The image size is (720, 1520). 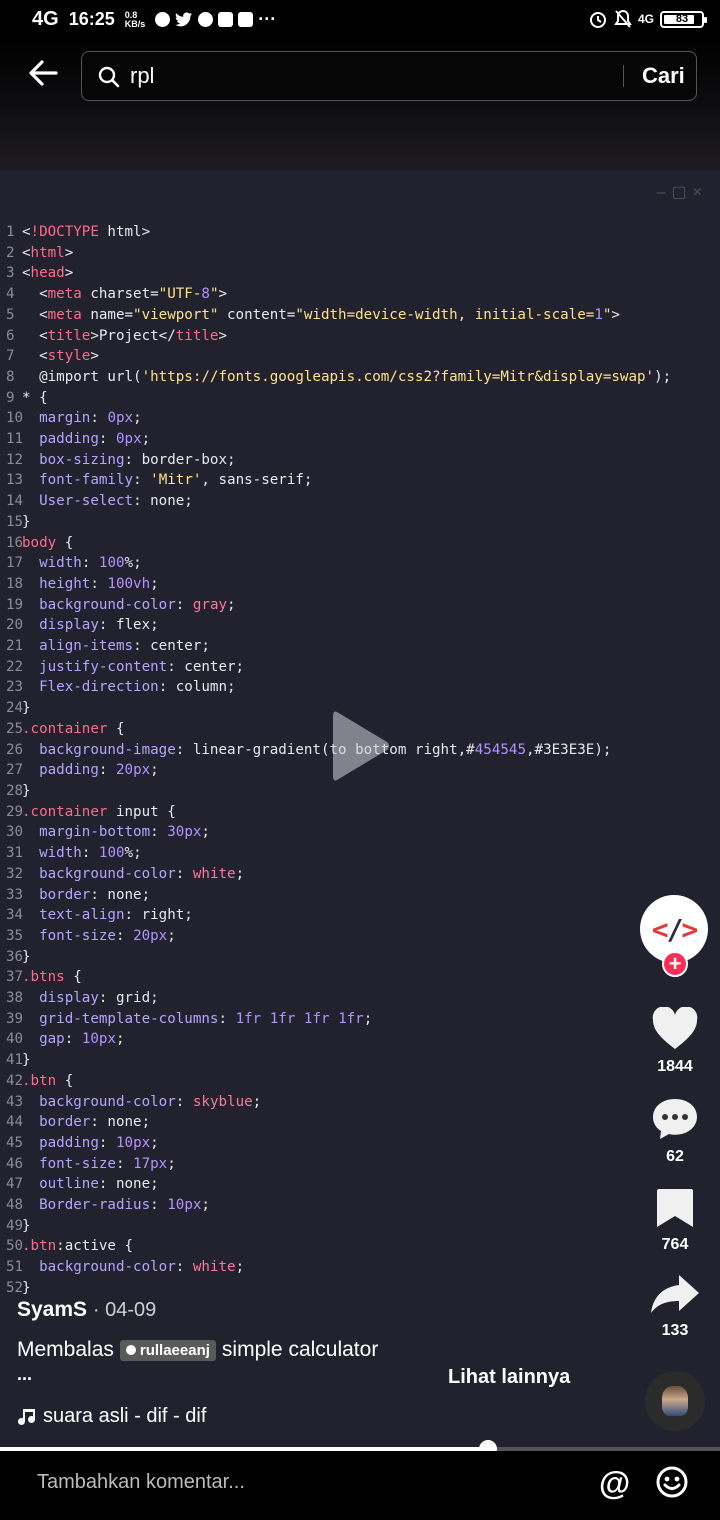 What do you see at coordinates (15, 1163) in the screenshot?
I see `line-number: 46` at bounding box center [15, 1163].